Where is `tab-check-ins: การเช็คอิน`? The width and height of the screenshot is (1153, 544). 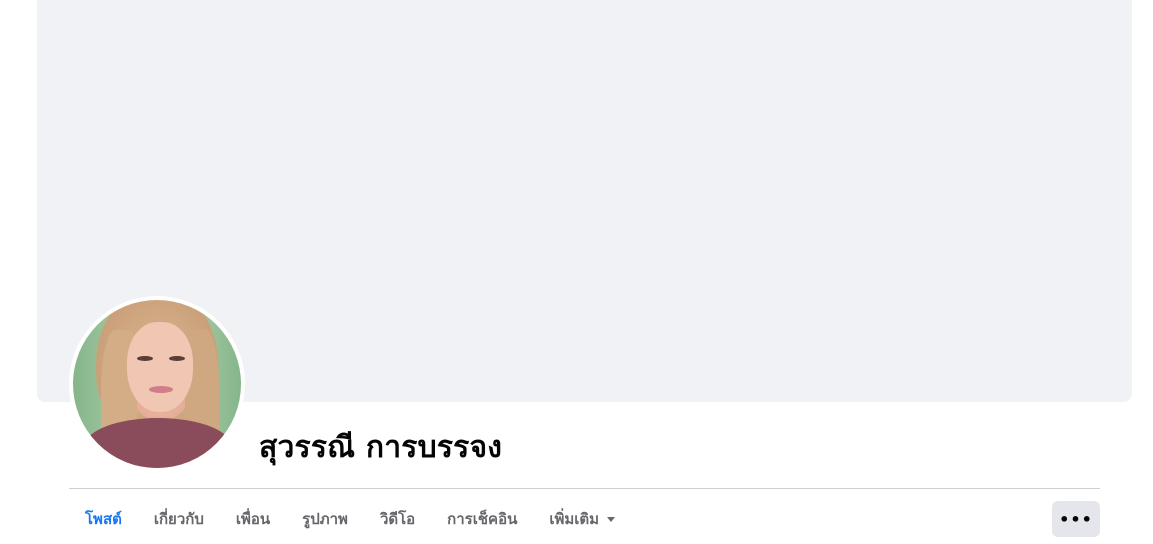 tab-check-ins: การเช็คอิน is located at coordinates (482, 519).